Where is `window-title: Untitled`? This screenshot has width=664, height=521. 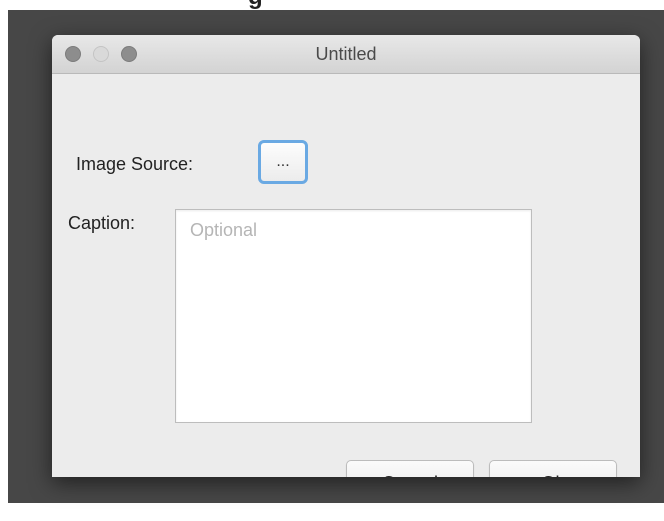
window-title: Untitled is located at coordinates (346, 54).